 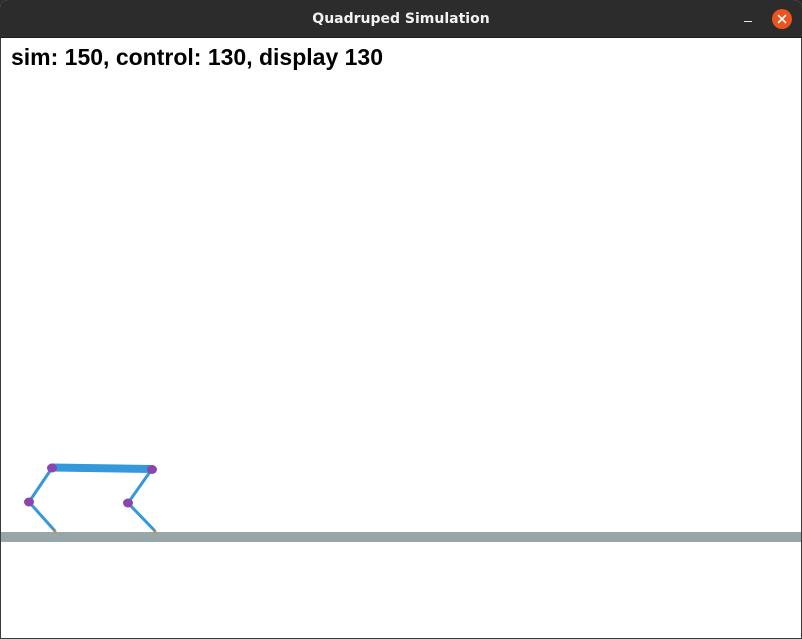 I want to click on front-knee-joint, so click(x=128, y=503).